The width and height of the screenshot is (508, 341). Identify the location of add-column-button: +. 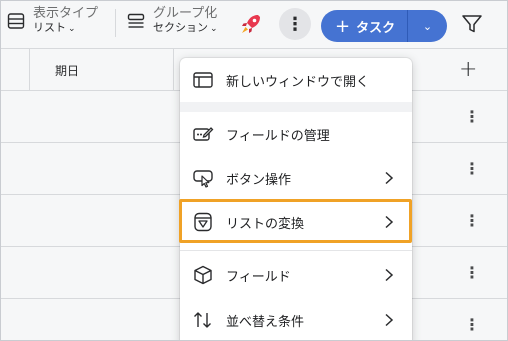
(468, 69).